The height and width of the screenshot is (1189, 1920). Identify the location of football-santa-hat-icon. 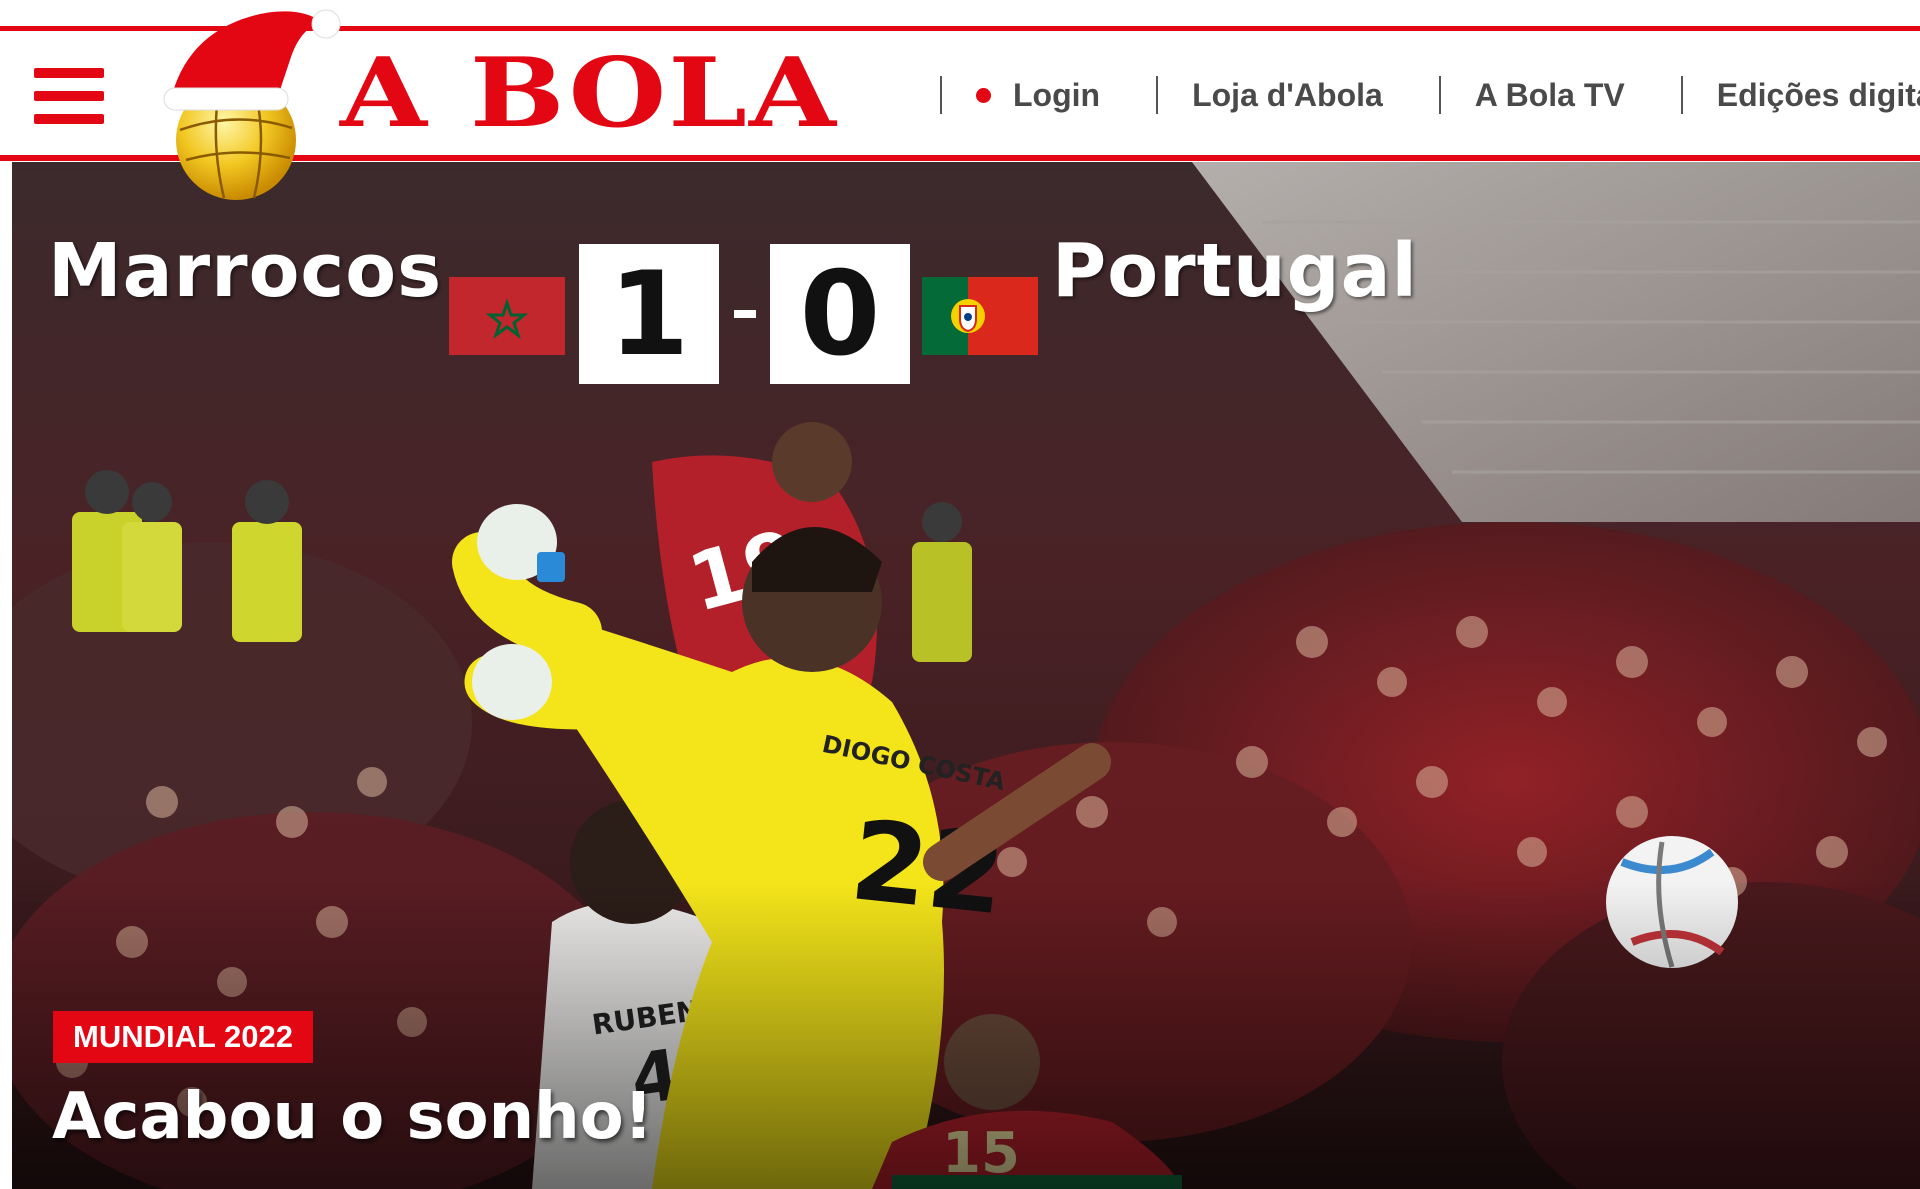
(252, 104).